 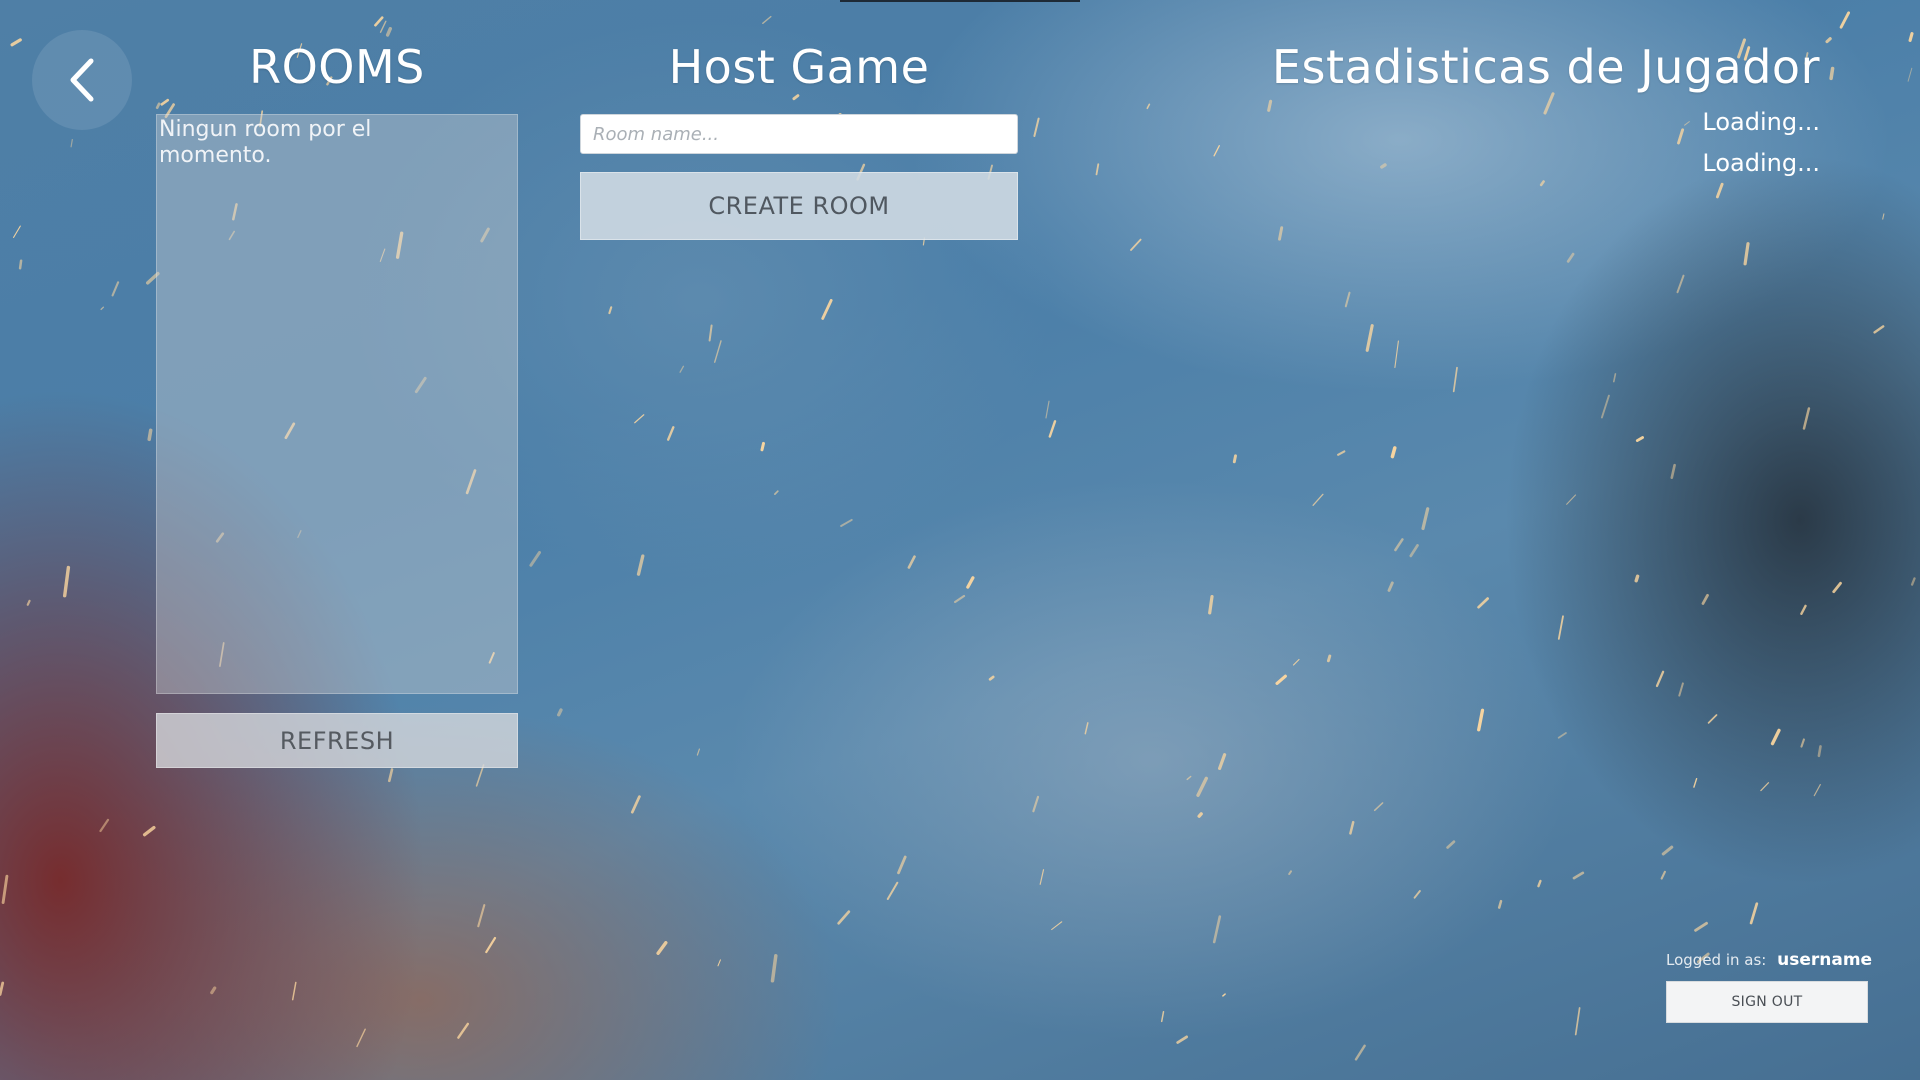 What do you see at coordinates (799, 67) in the screenshot?
I see `host-game-title: Host Game` at bounding box center [799, 67].